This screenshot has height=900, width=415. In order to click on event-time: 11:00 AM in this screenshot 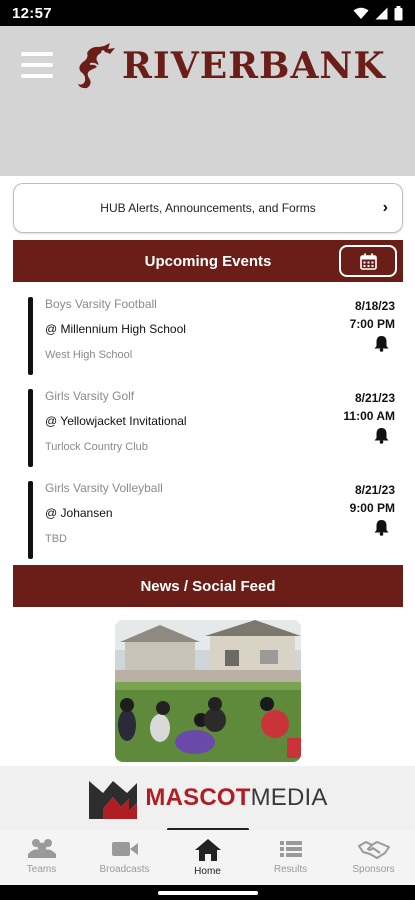, I will do `click(369, 416)`.